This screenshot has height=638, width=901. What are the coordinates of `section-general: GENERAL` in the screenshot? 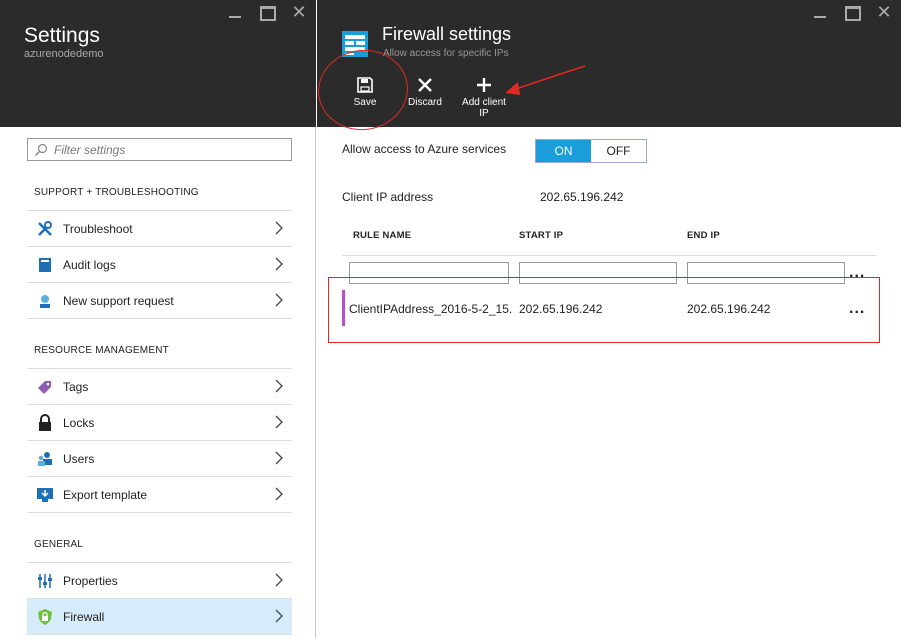 It's located at (59, 544).